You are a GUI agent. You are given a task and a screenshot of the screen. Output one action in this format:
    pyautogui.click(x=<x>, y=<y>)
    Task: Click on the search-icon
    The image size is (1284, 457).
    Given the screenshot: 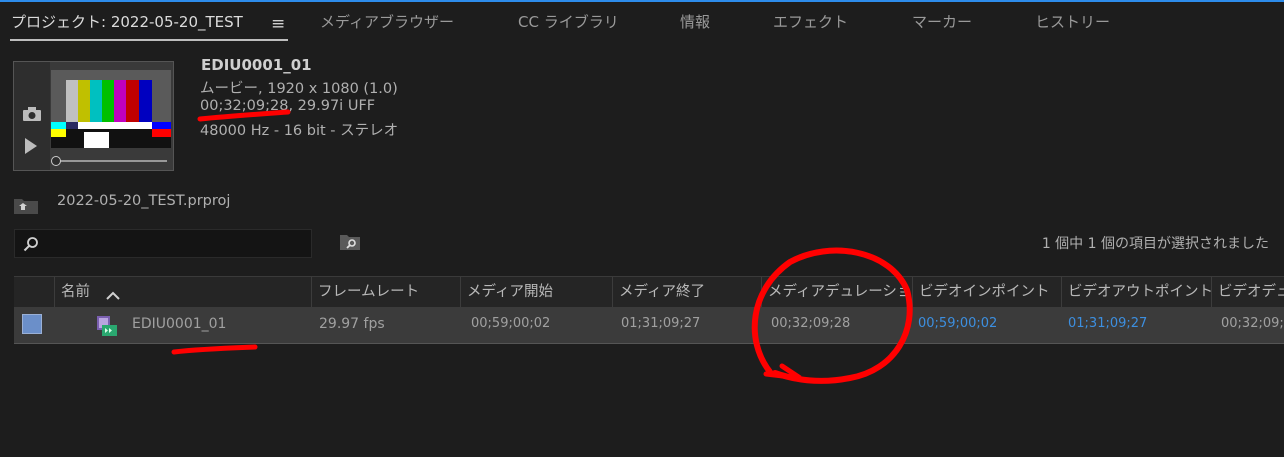 What is the action you would take?
    pyautogui.click(x=30, y=244)
    